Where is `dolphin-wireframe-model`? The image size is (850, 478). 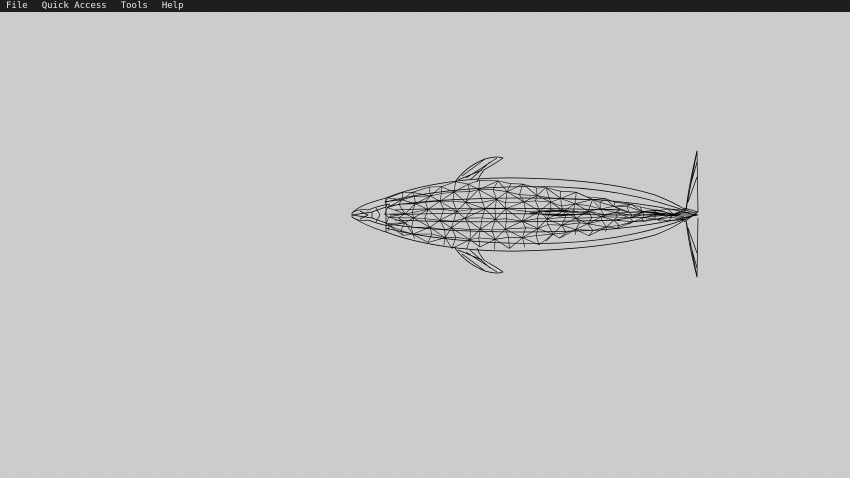
dolphin-wireframe-model is located at coordinates (525, 214).